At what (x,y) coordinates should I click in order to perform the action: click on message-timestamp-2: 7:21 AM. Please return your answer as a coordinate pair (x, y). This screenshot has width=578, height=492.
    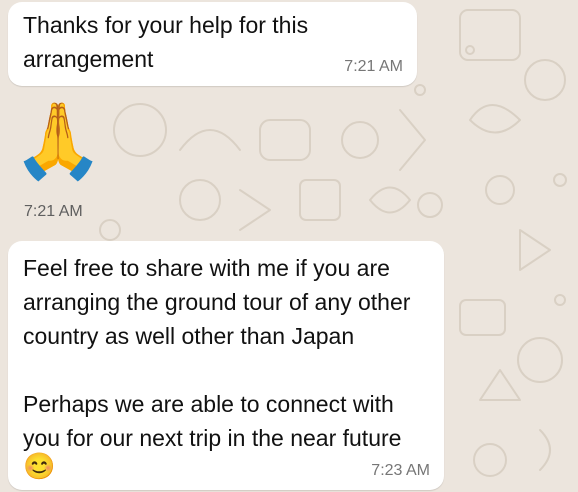
    Looking at the image, I should click on (53, 211).